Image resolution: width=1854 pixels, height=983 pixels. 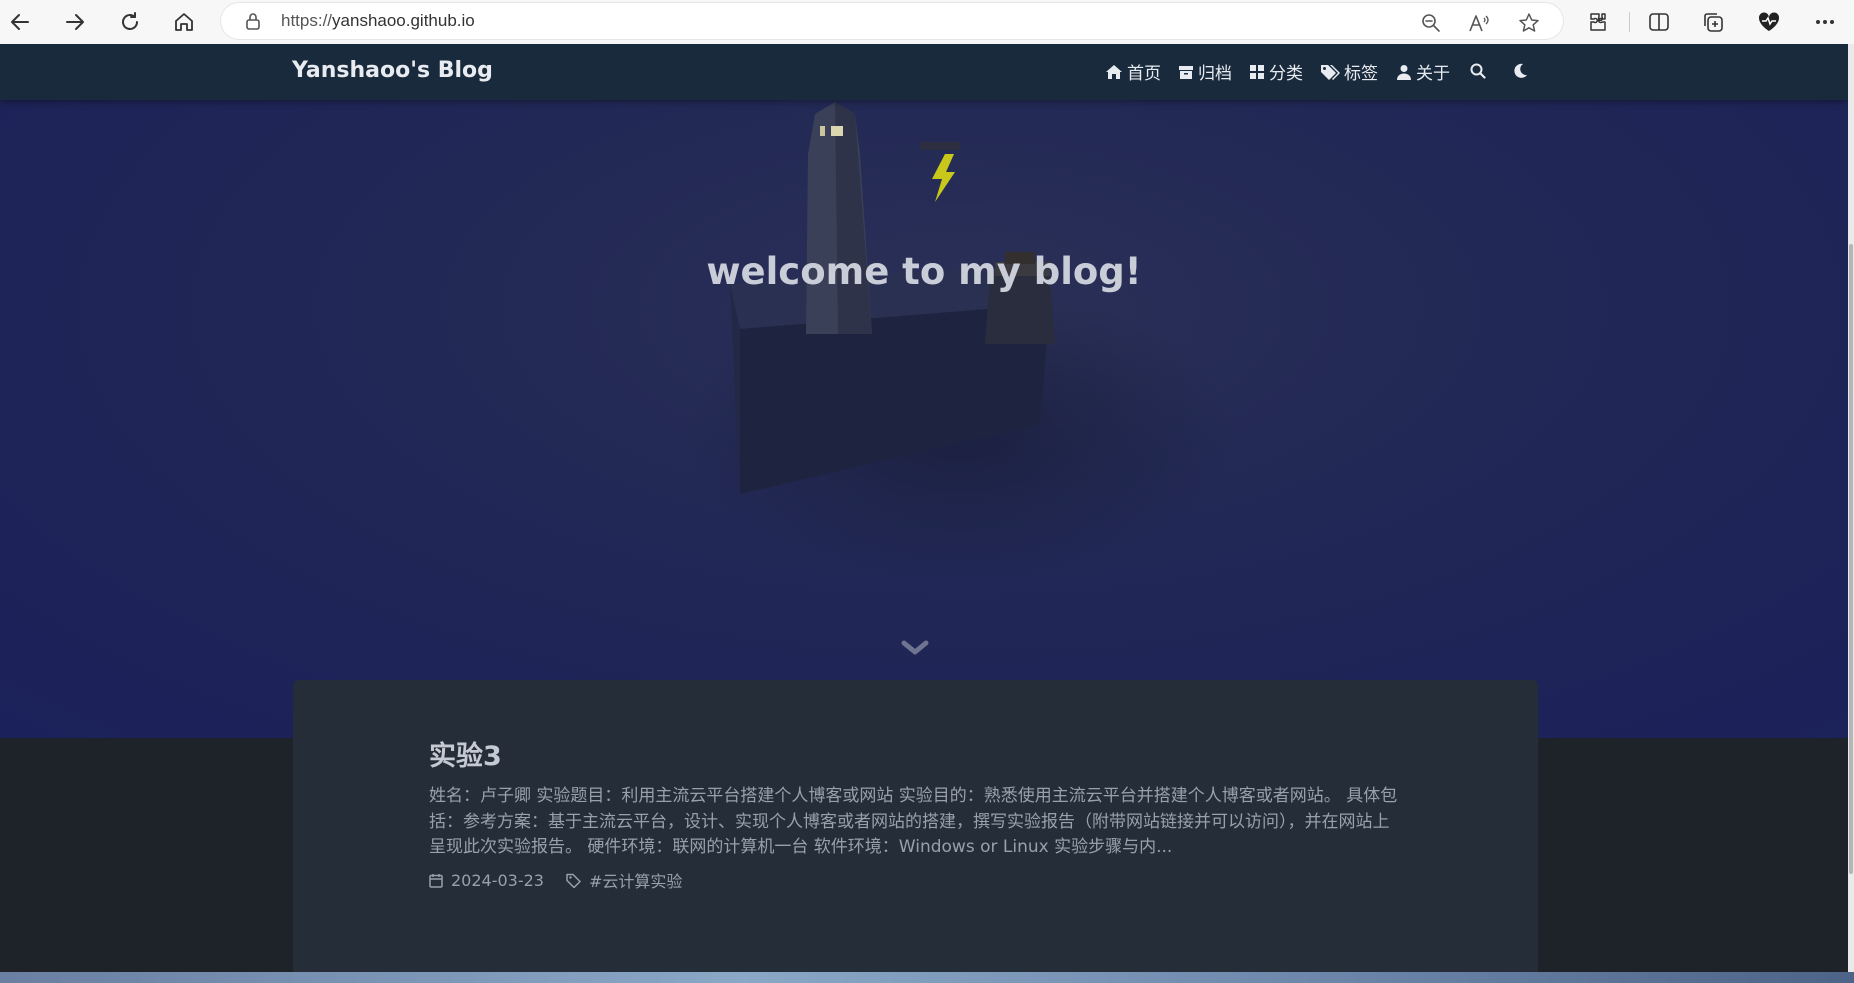 I want to click on scrollbar-thumb, so click(x=1851, y=559).